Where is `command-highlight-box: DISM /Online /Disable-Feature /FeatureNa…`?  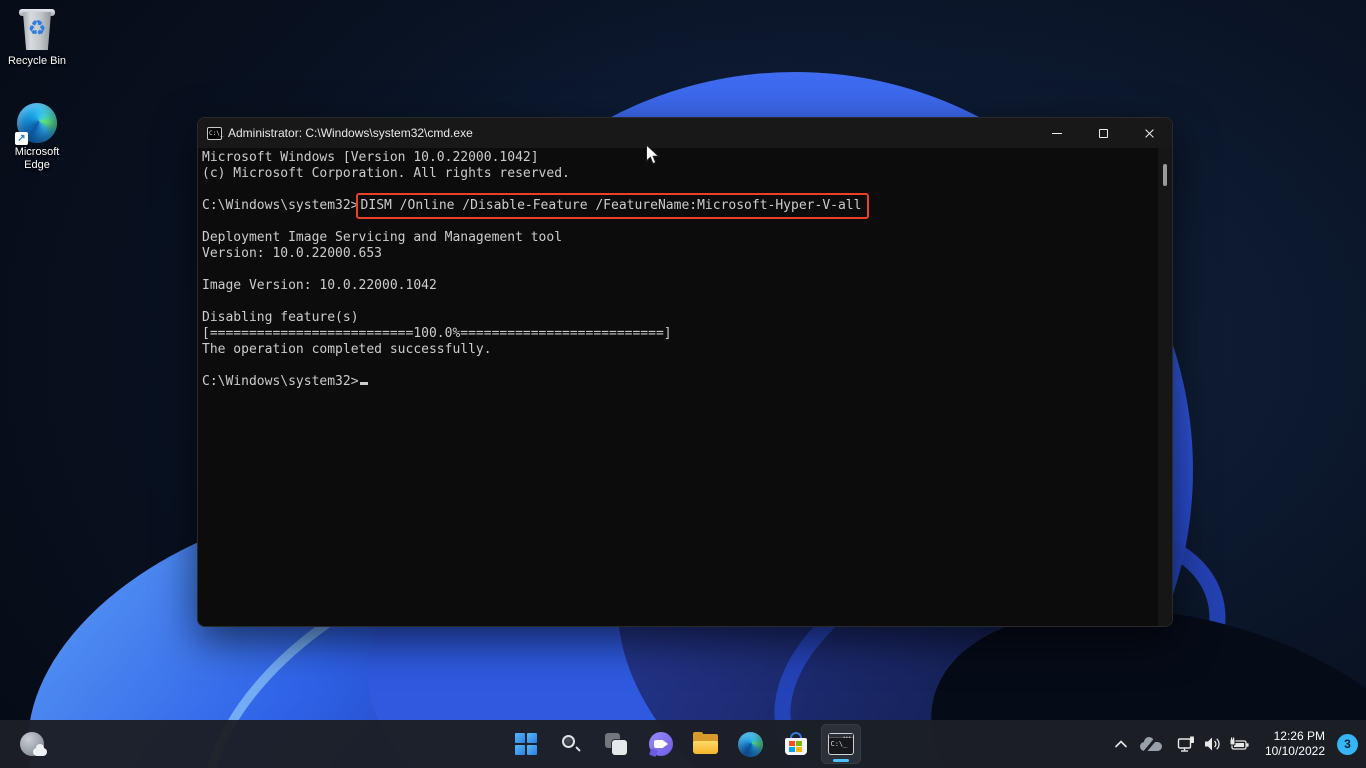 command-highlight-box: DISM /Online /Disable-Feature /FeatureNa… is located at coordinates (612, 206).